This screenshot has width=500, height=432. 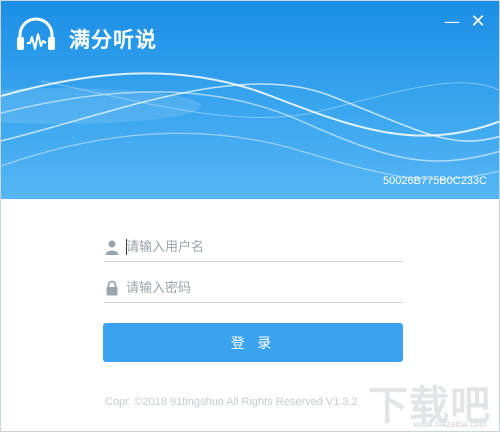 What do you see at coordinates (113, 40) in the screenshot?
I see `app-title: 满分听说` at bounding box center [113, 40].